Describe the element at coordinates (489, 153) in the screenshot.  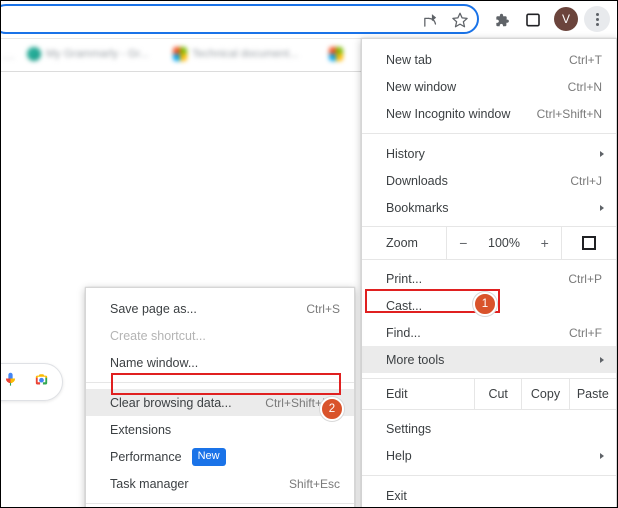
I see `menu-item-history: History` at that location.